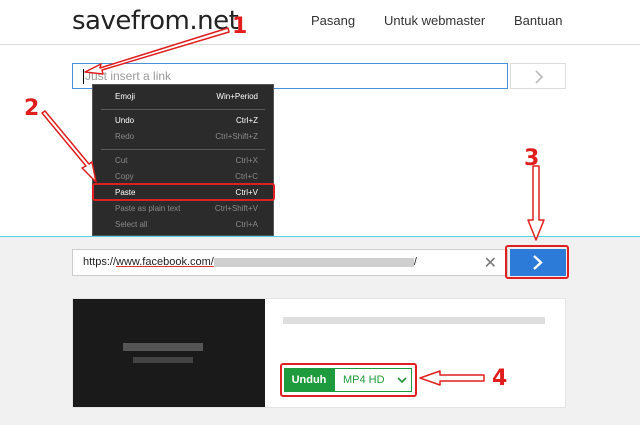  Describe the element at coordinates (320, 236) in the screenshot. I see `section-divider` at that location.